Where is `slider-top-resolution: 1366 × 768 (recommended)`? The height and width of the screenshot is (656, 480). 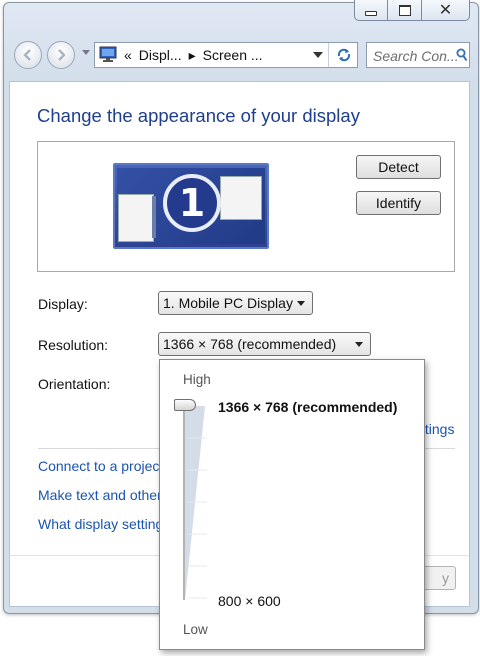 slider-top-resolution: 1366 × 768 (recommended) is located at coordinates (308, 407).